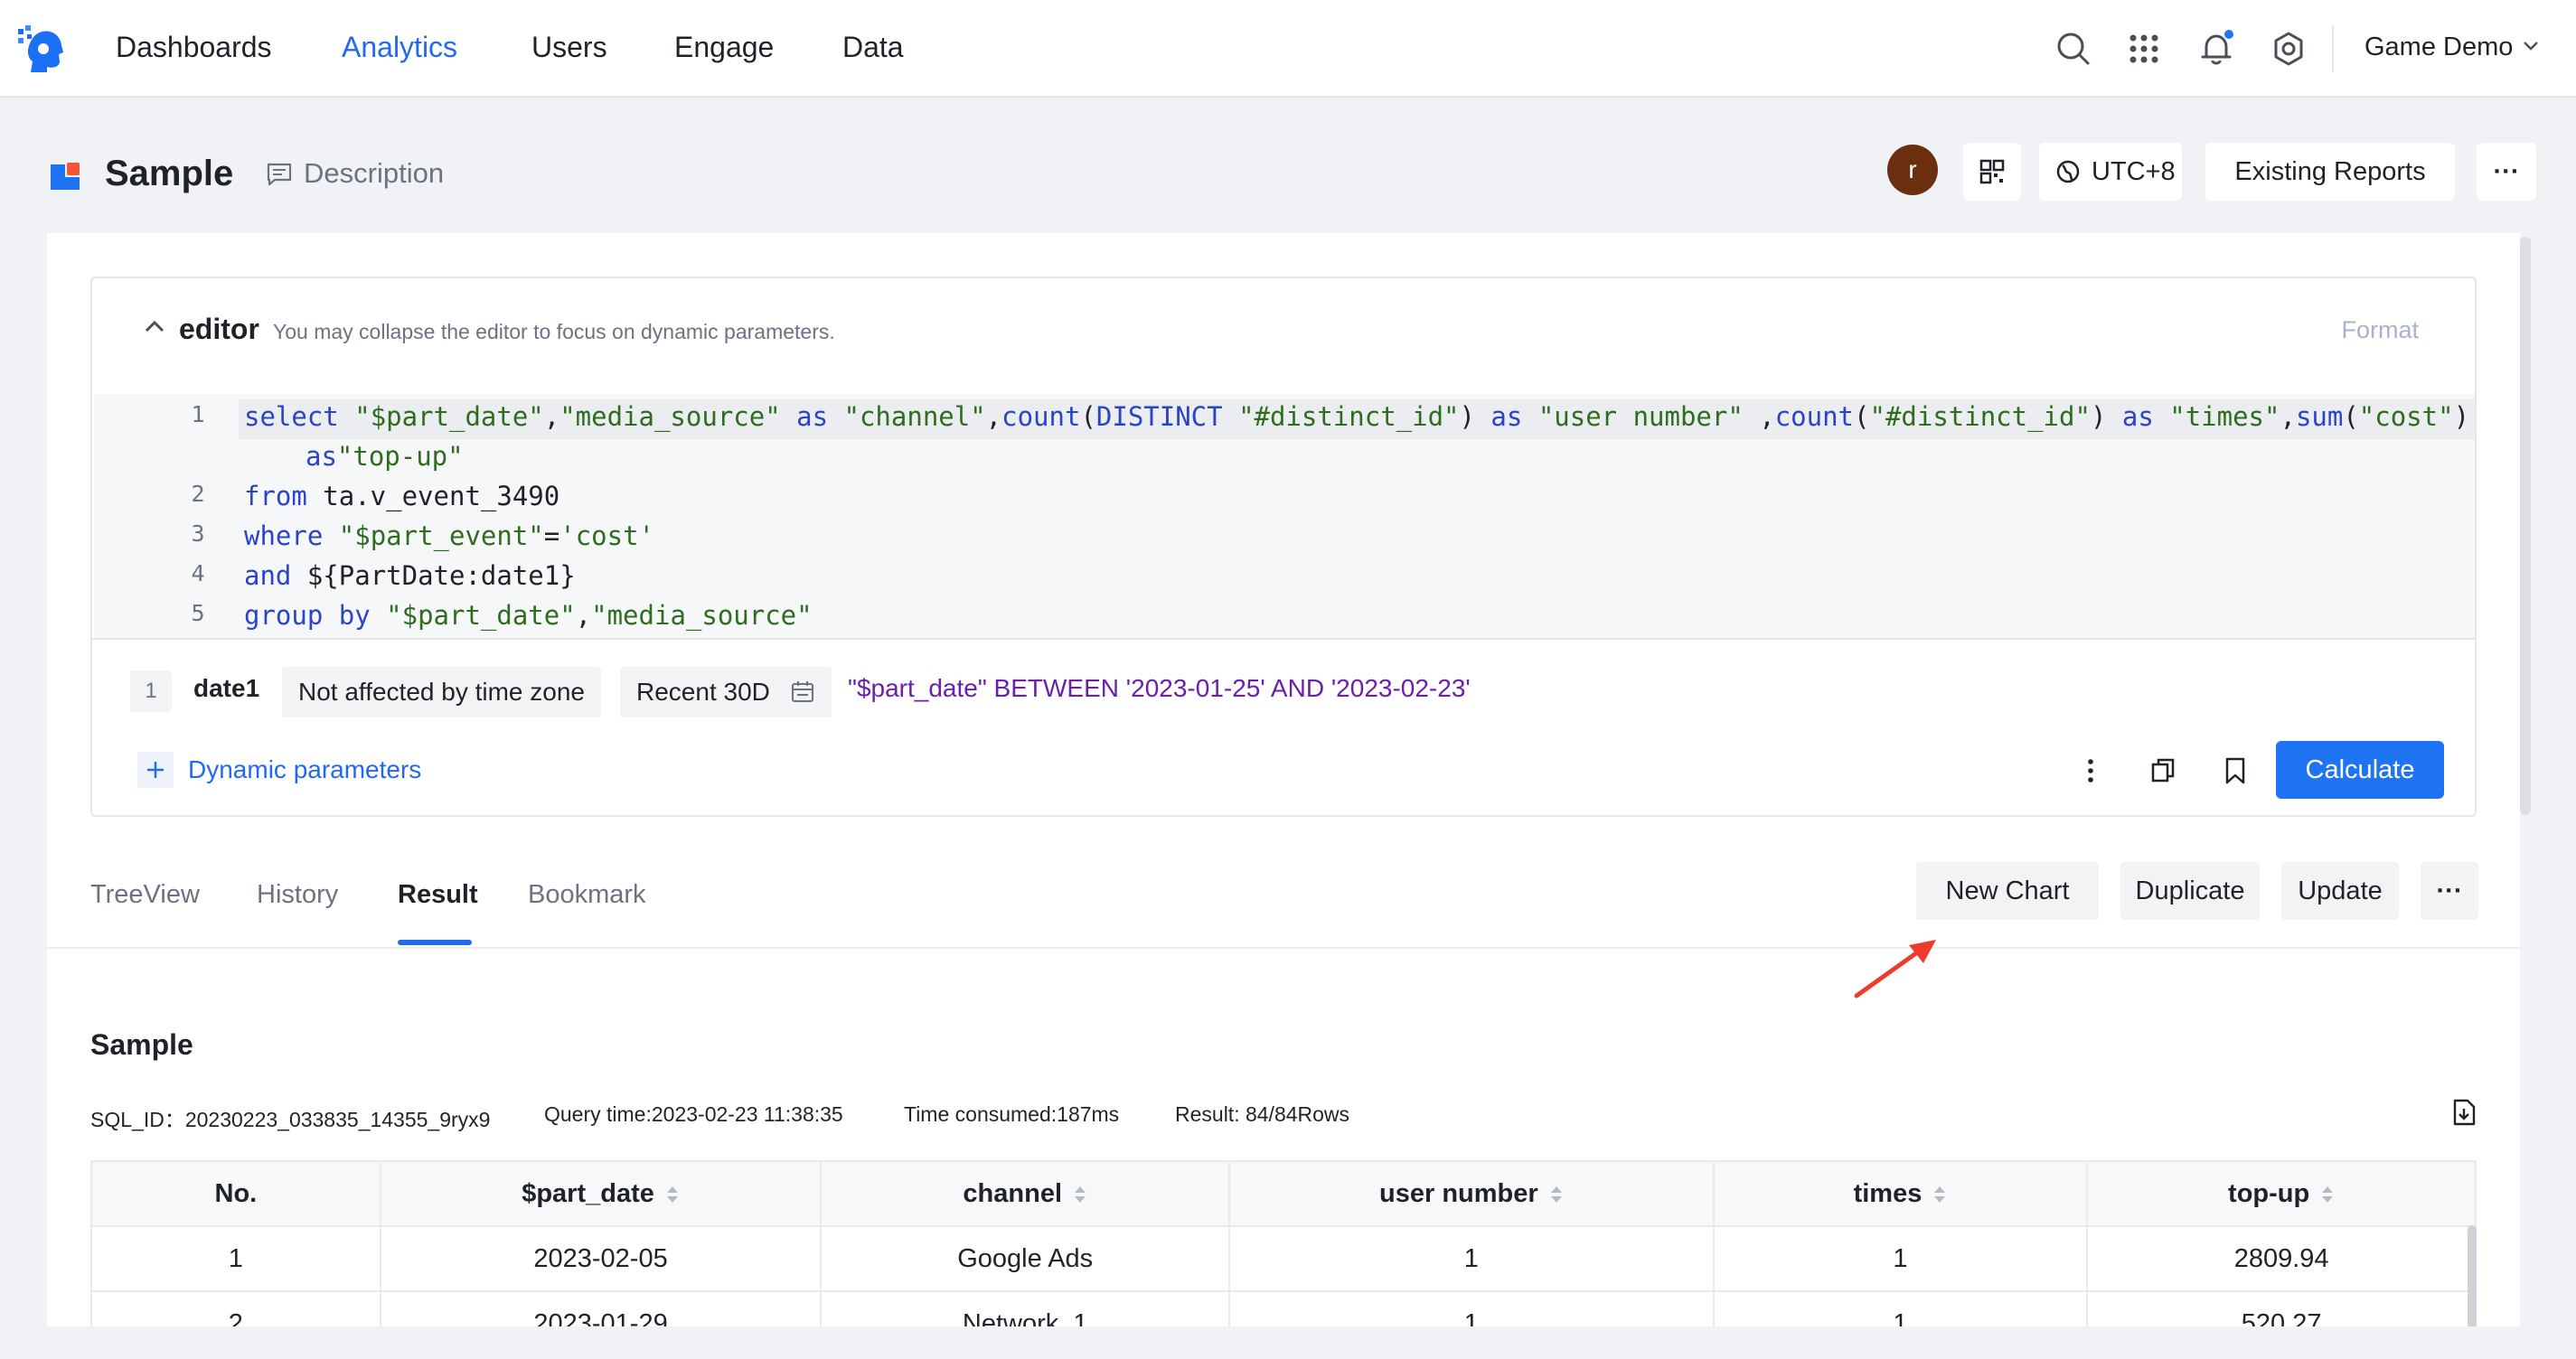  I want to click on logo-icon, so click(43, 48).